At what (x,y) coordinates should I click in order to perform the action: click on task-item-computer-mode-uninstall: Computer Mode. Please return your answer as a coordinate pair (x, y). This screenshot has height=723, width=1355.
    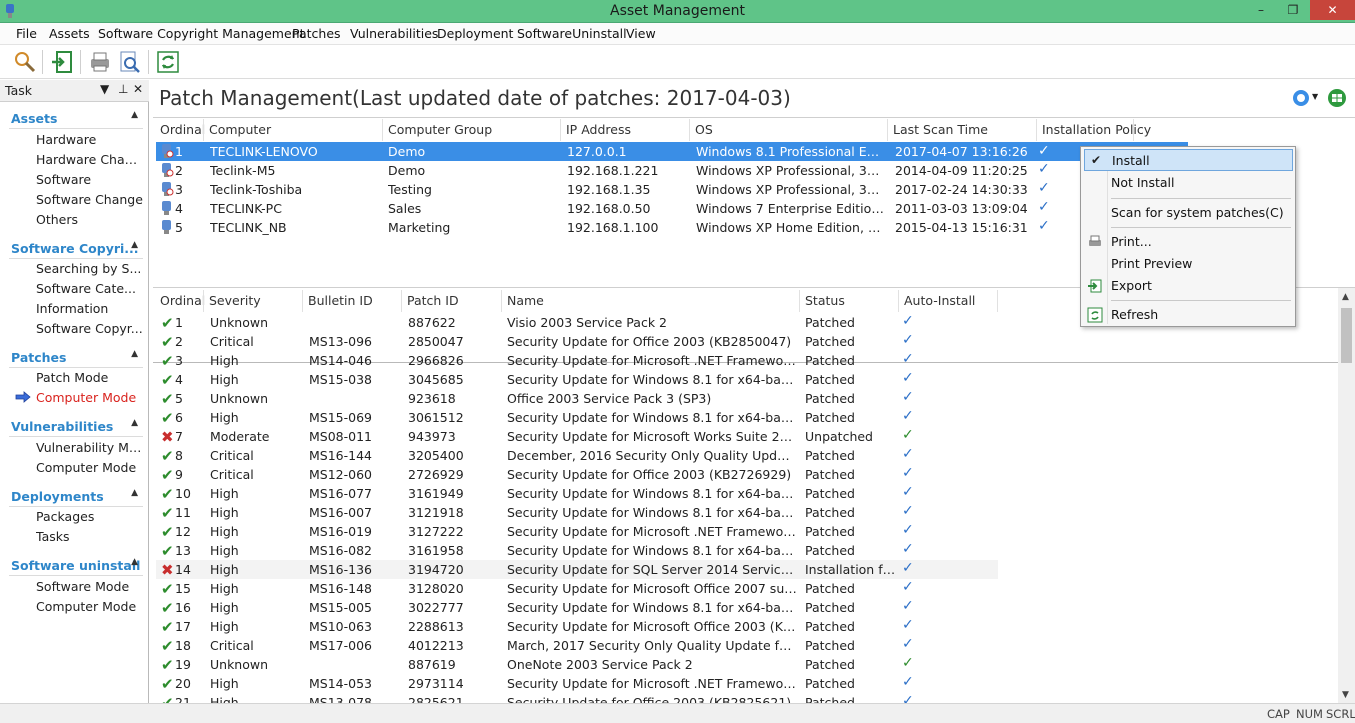
    Looking at the image, I should click on (90, 606).